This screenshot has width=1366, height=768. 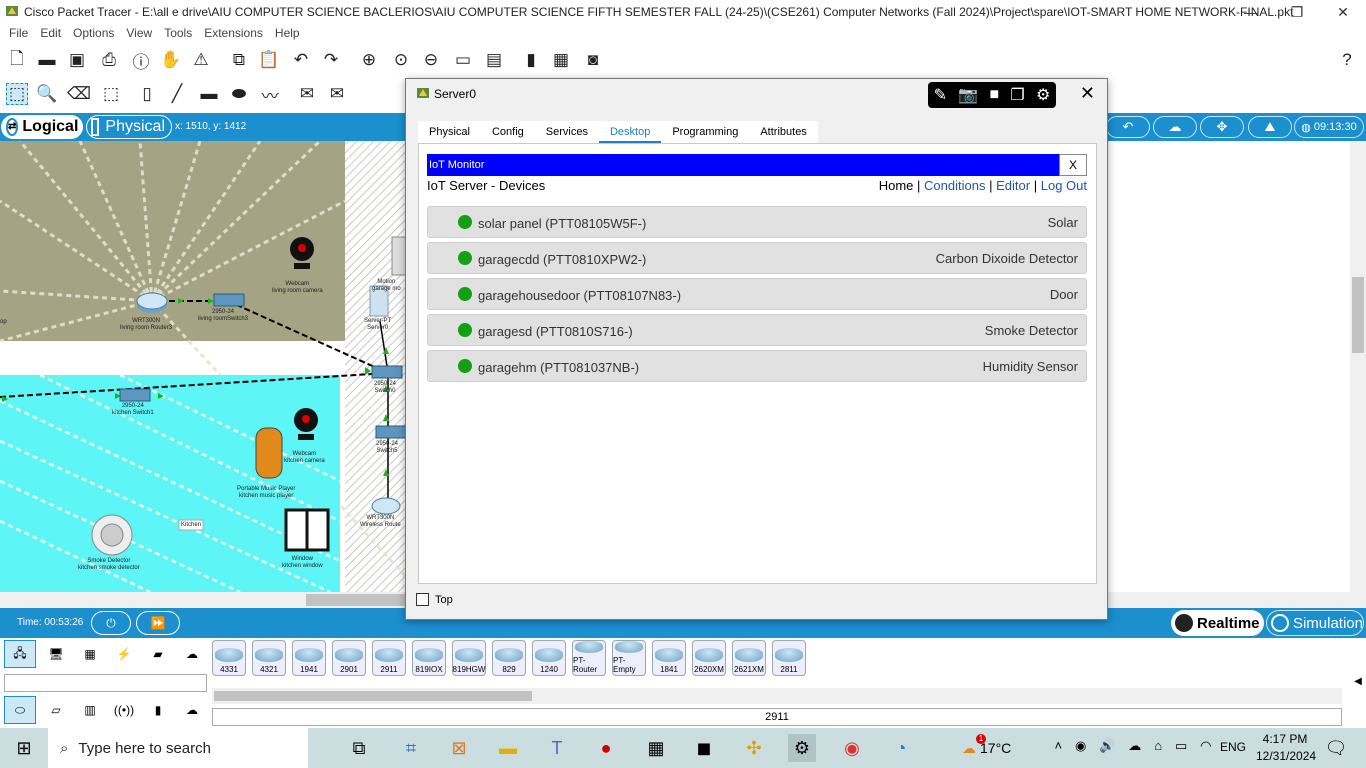 What do you see at coordinates (606, 748) in the screenshot?
I see `recorder-icon: ●` at bounding box center [606, 748].